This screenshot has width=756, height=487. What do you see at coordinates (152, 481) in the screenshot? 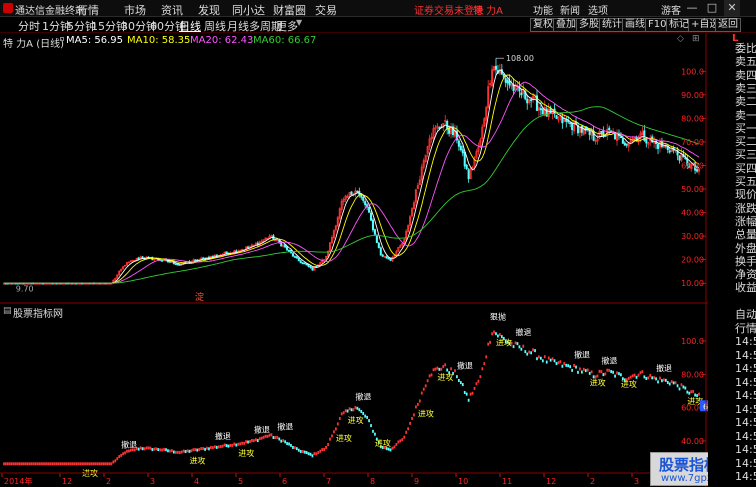
I see `time-axis-label: 3` at bounding box center [152, 481].